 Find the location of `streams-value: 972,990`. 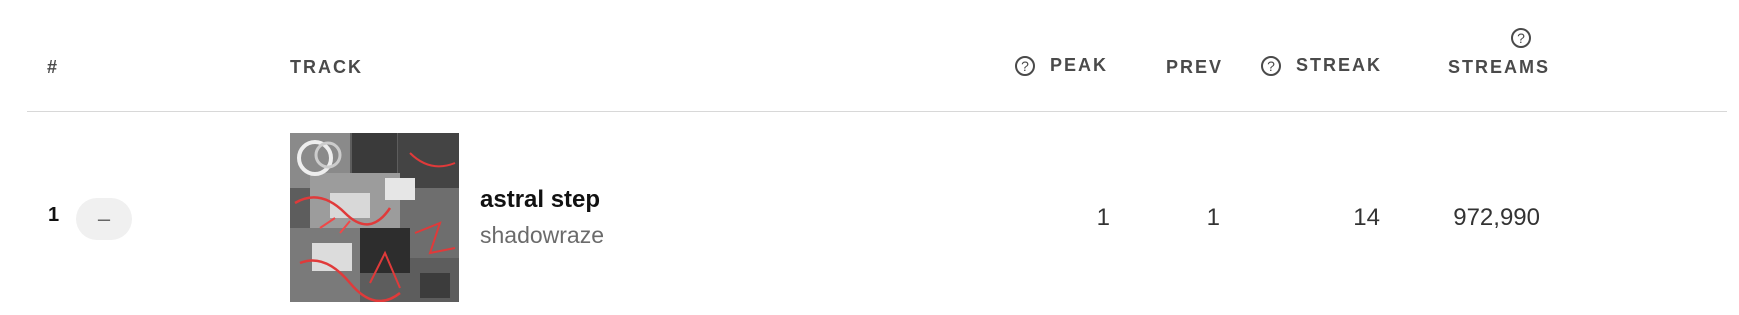

streams-value: 972,990 is located at coordinates (1496, 217).